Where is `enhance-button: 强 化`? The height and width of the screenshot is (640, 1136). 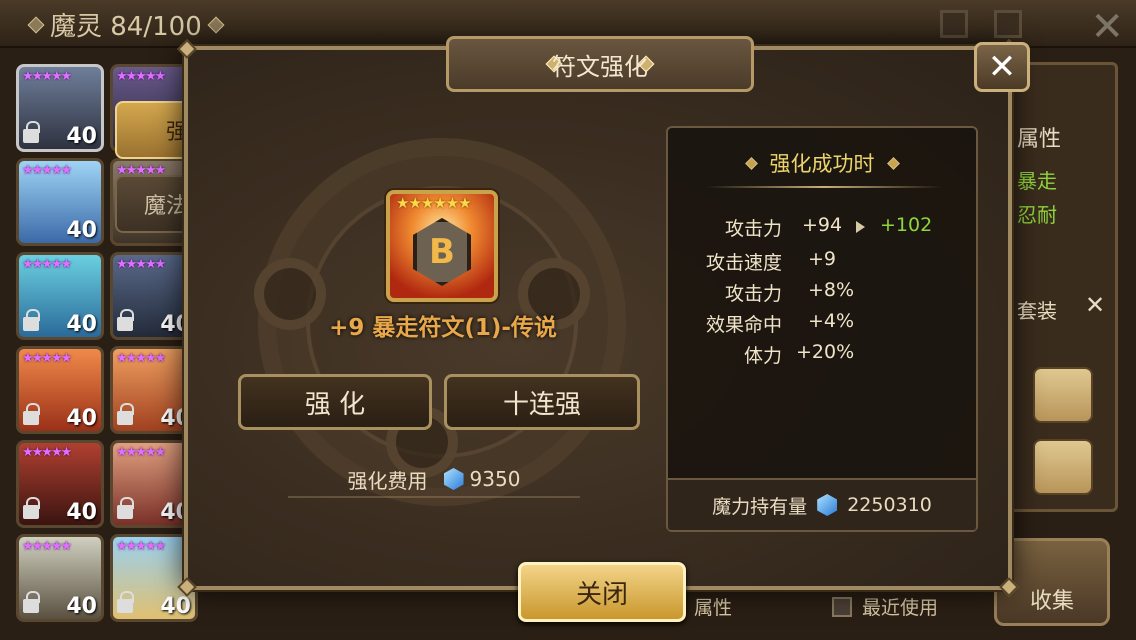 enhance-button: 强 化 is located at coordinates (335, 402).